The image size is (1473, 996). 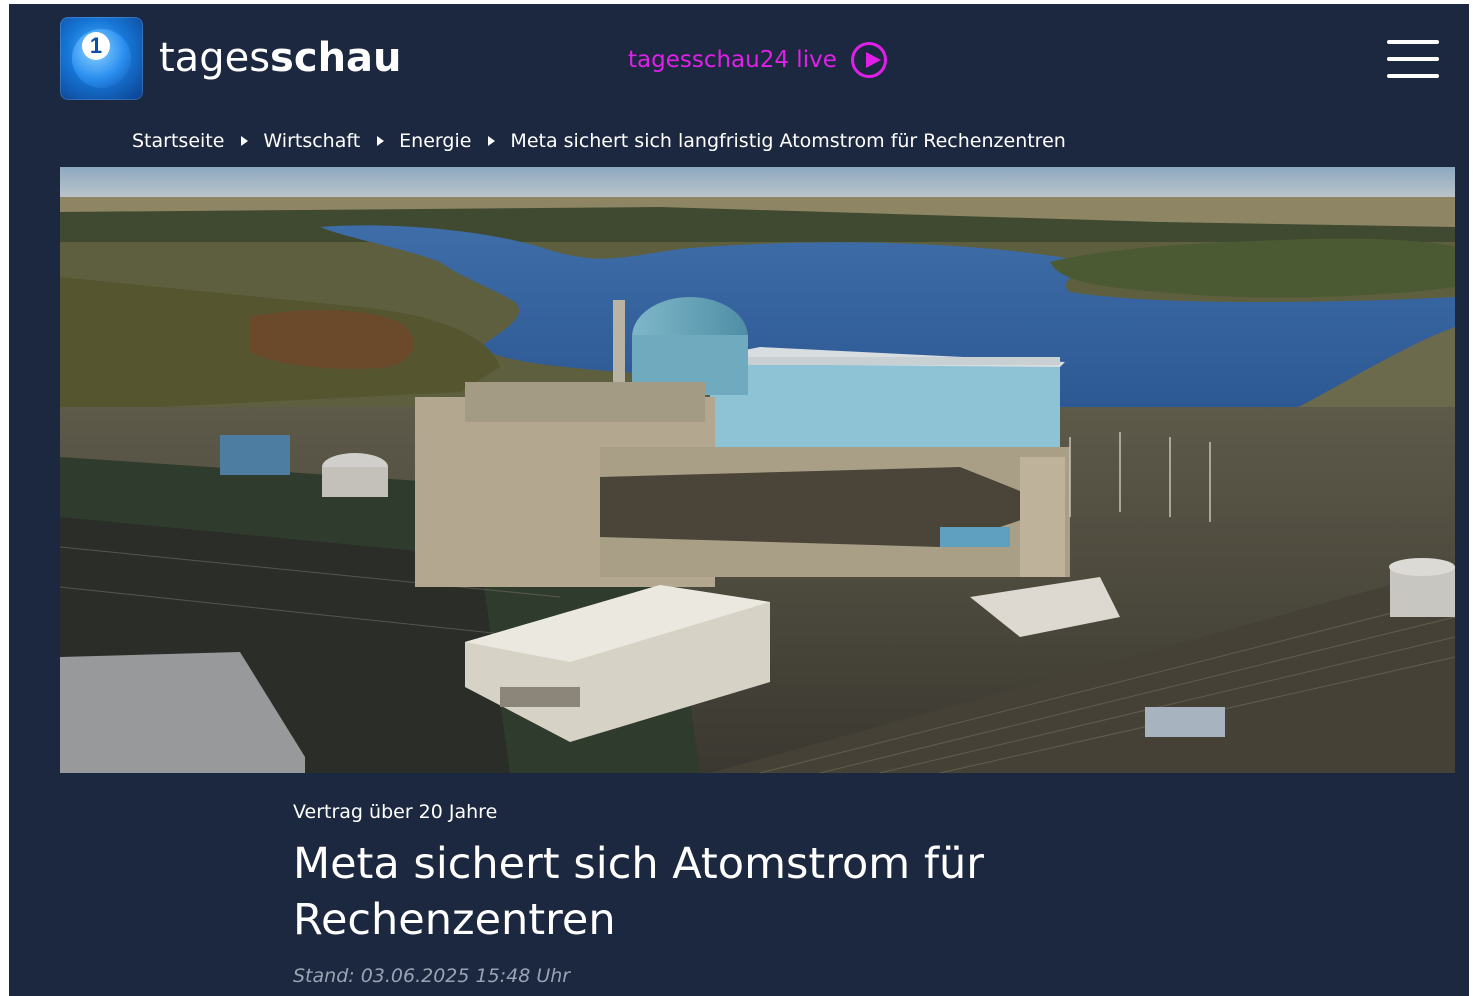 What do you see at coordinates (336, 58) in the screenshot?
I see `brand-bold: schau` at bounding box center [336, 58].